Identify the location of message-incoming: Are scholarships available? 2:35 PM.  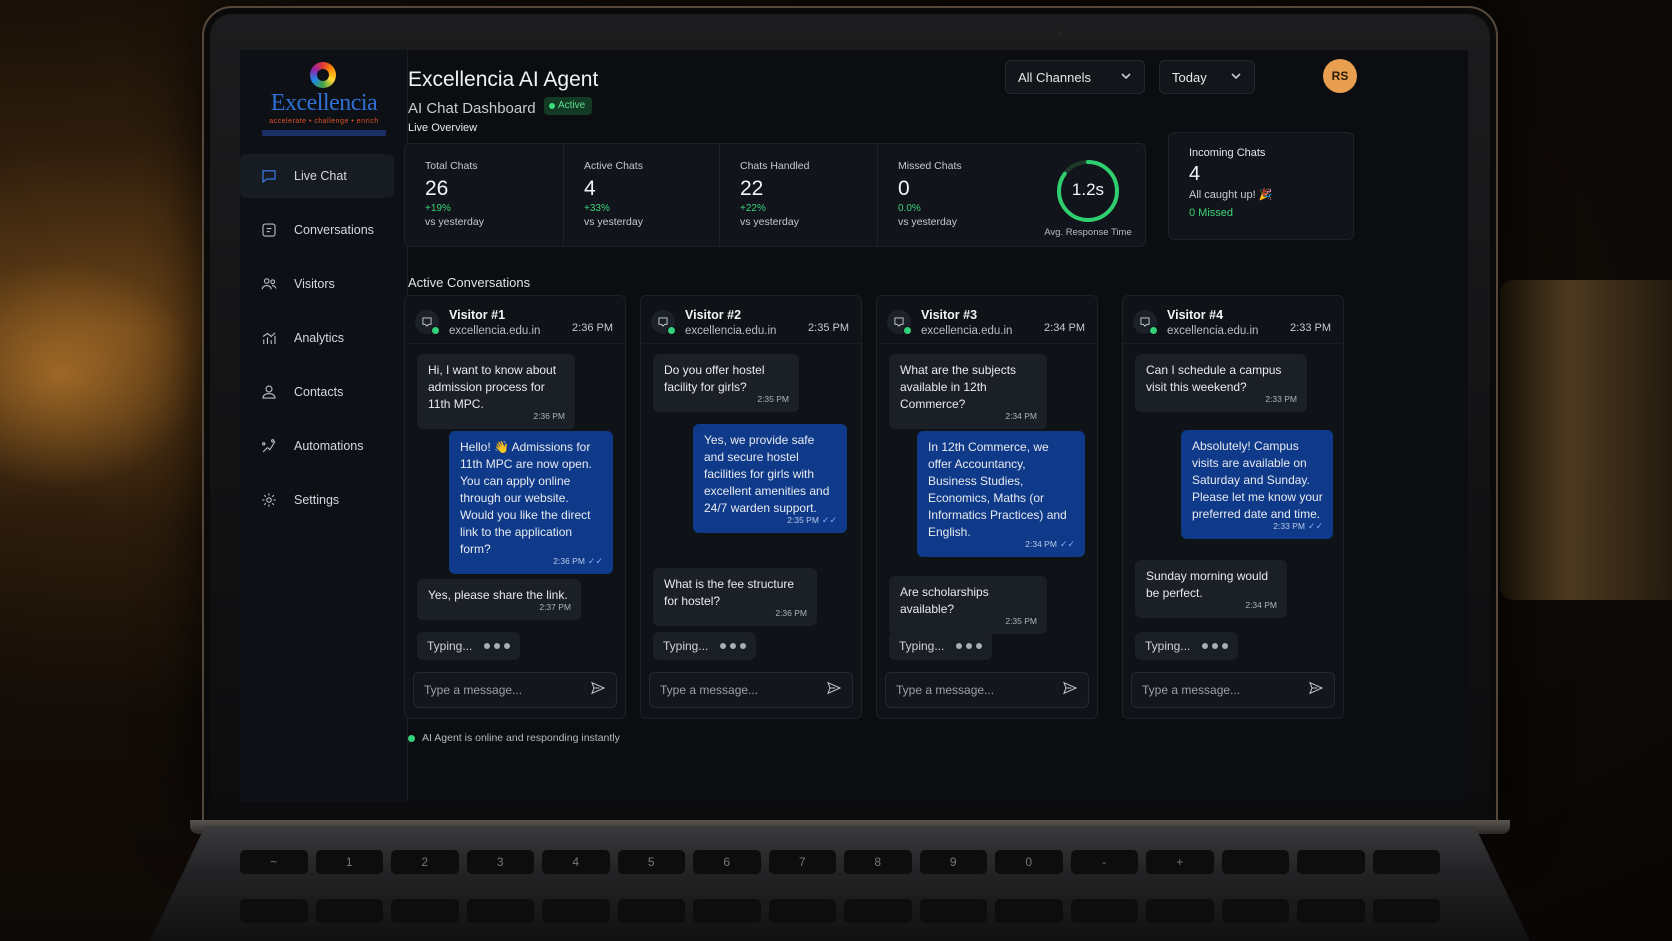
(968, 605).